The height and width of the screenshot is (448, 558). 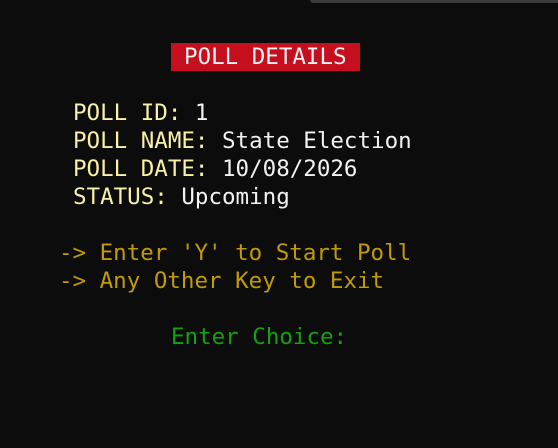 What do you see at coordinates (141, 141) in the screenshot?
I see `detail-label: POLL NAME:` at bounding box center [141, 141].